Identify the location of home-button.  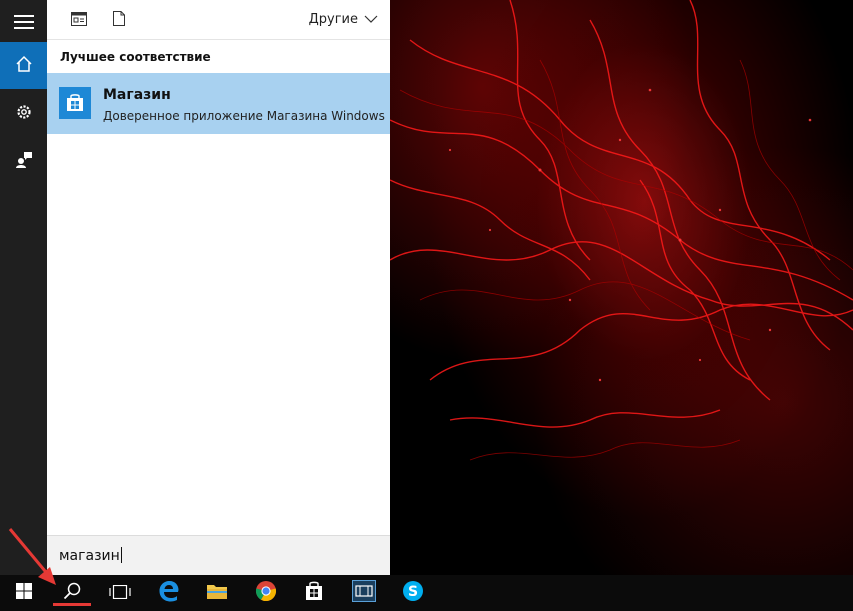
(23, 65).